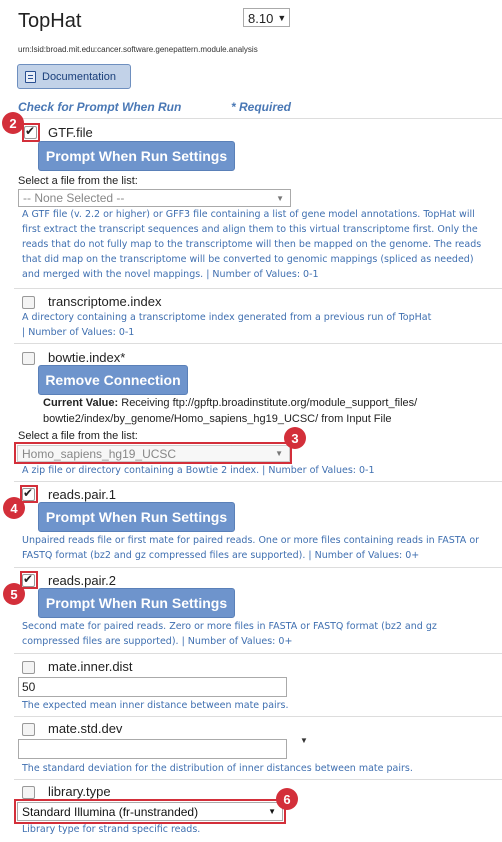 This screenshot has height=842, width=502. Describe the element at coordinates (295, 438) in the screenshot. I see `callout-badge-3: 3` at that location.